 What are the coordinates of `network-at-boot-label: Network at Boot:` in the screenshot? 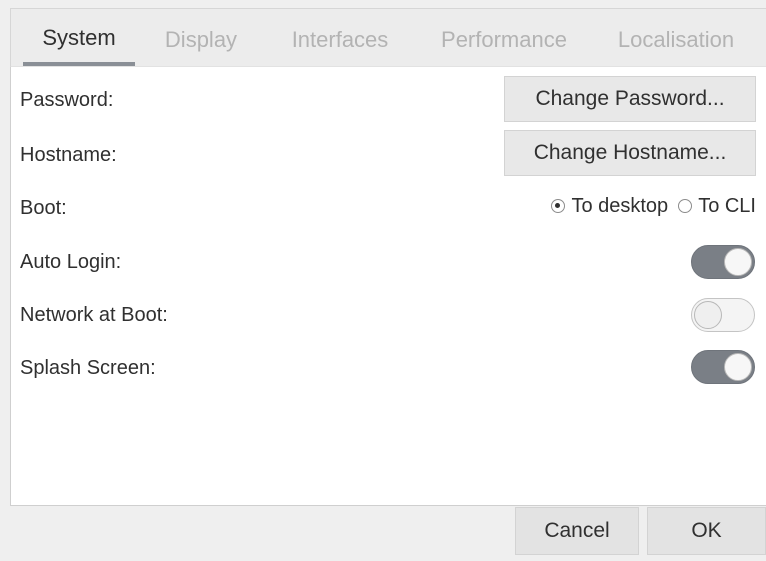 It's located at (94, 315).